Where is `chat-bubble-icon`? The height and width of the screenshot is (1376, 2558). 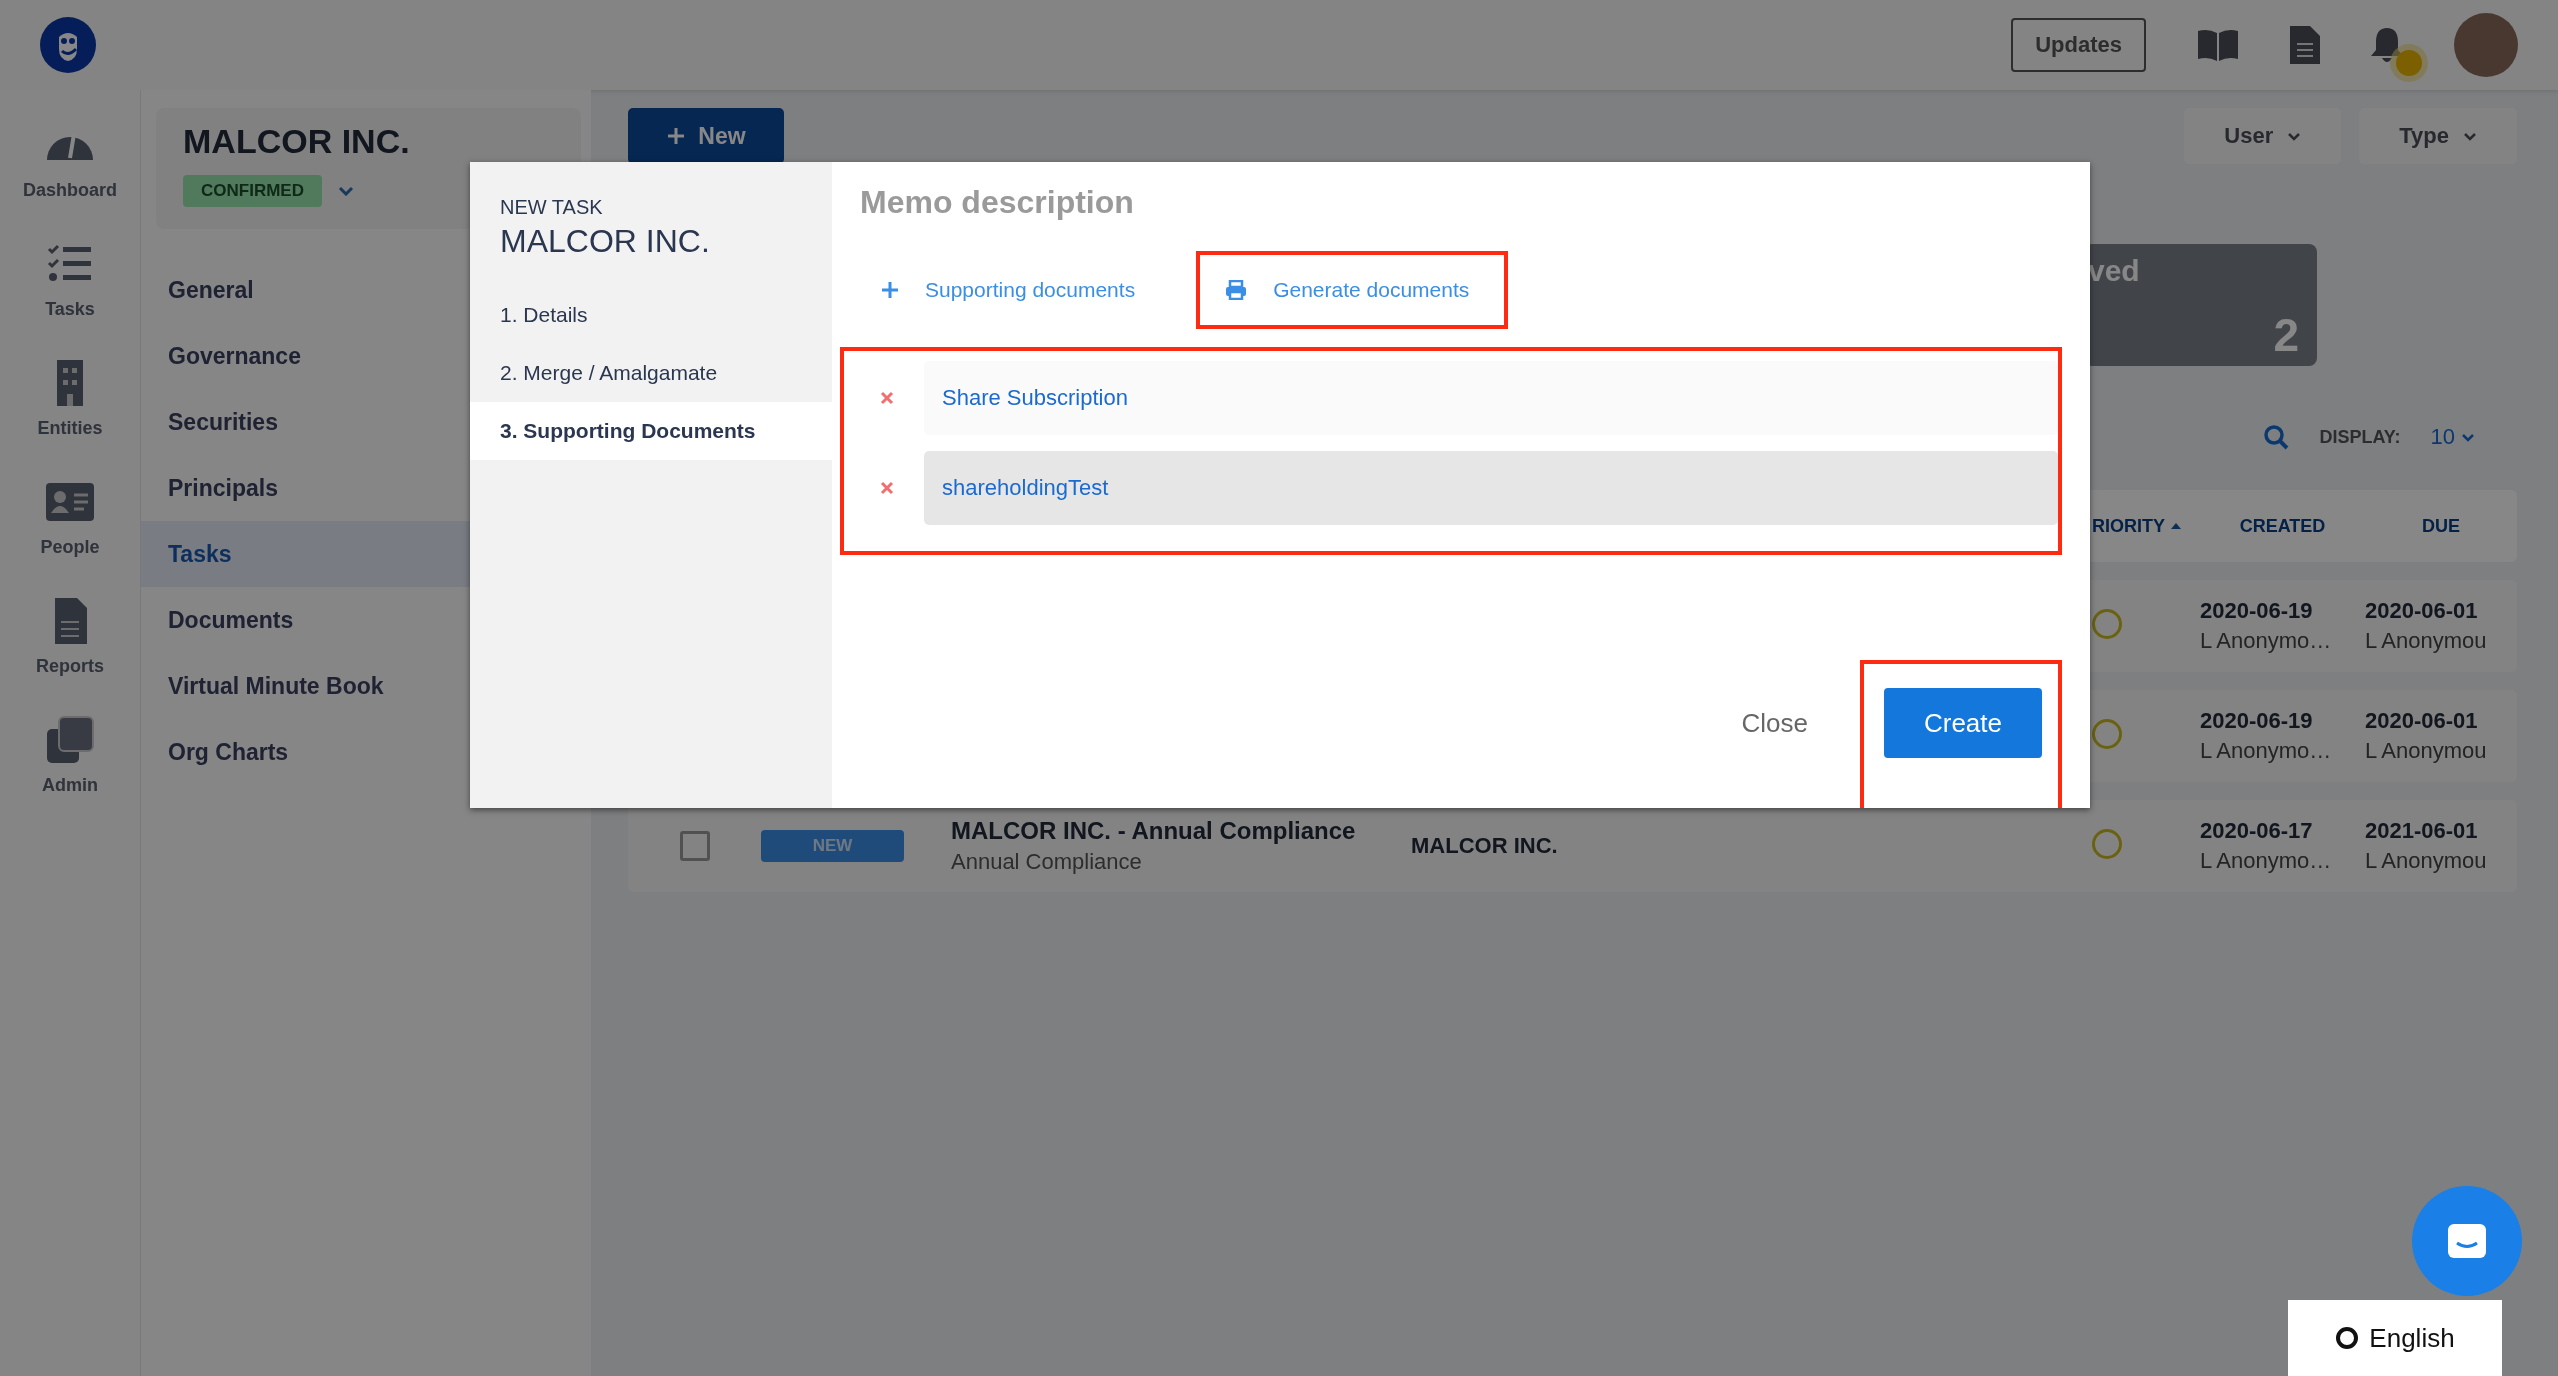 chat-bubble-icon is located at coordinates (2467, 1241).